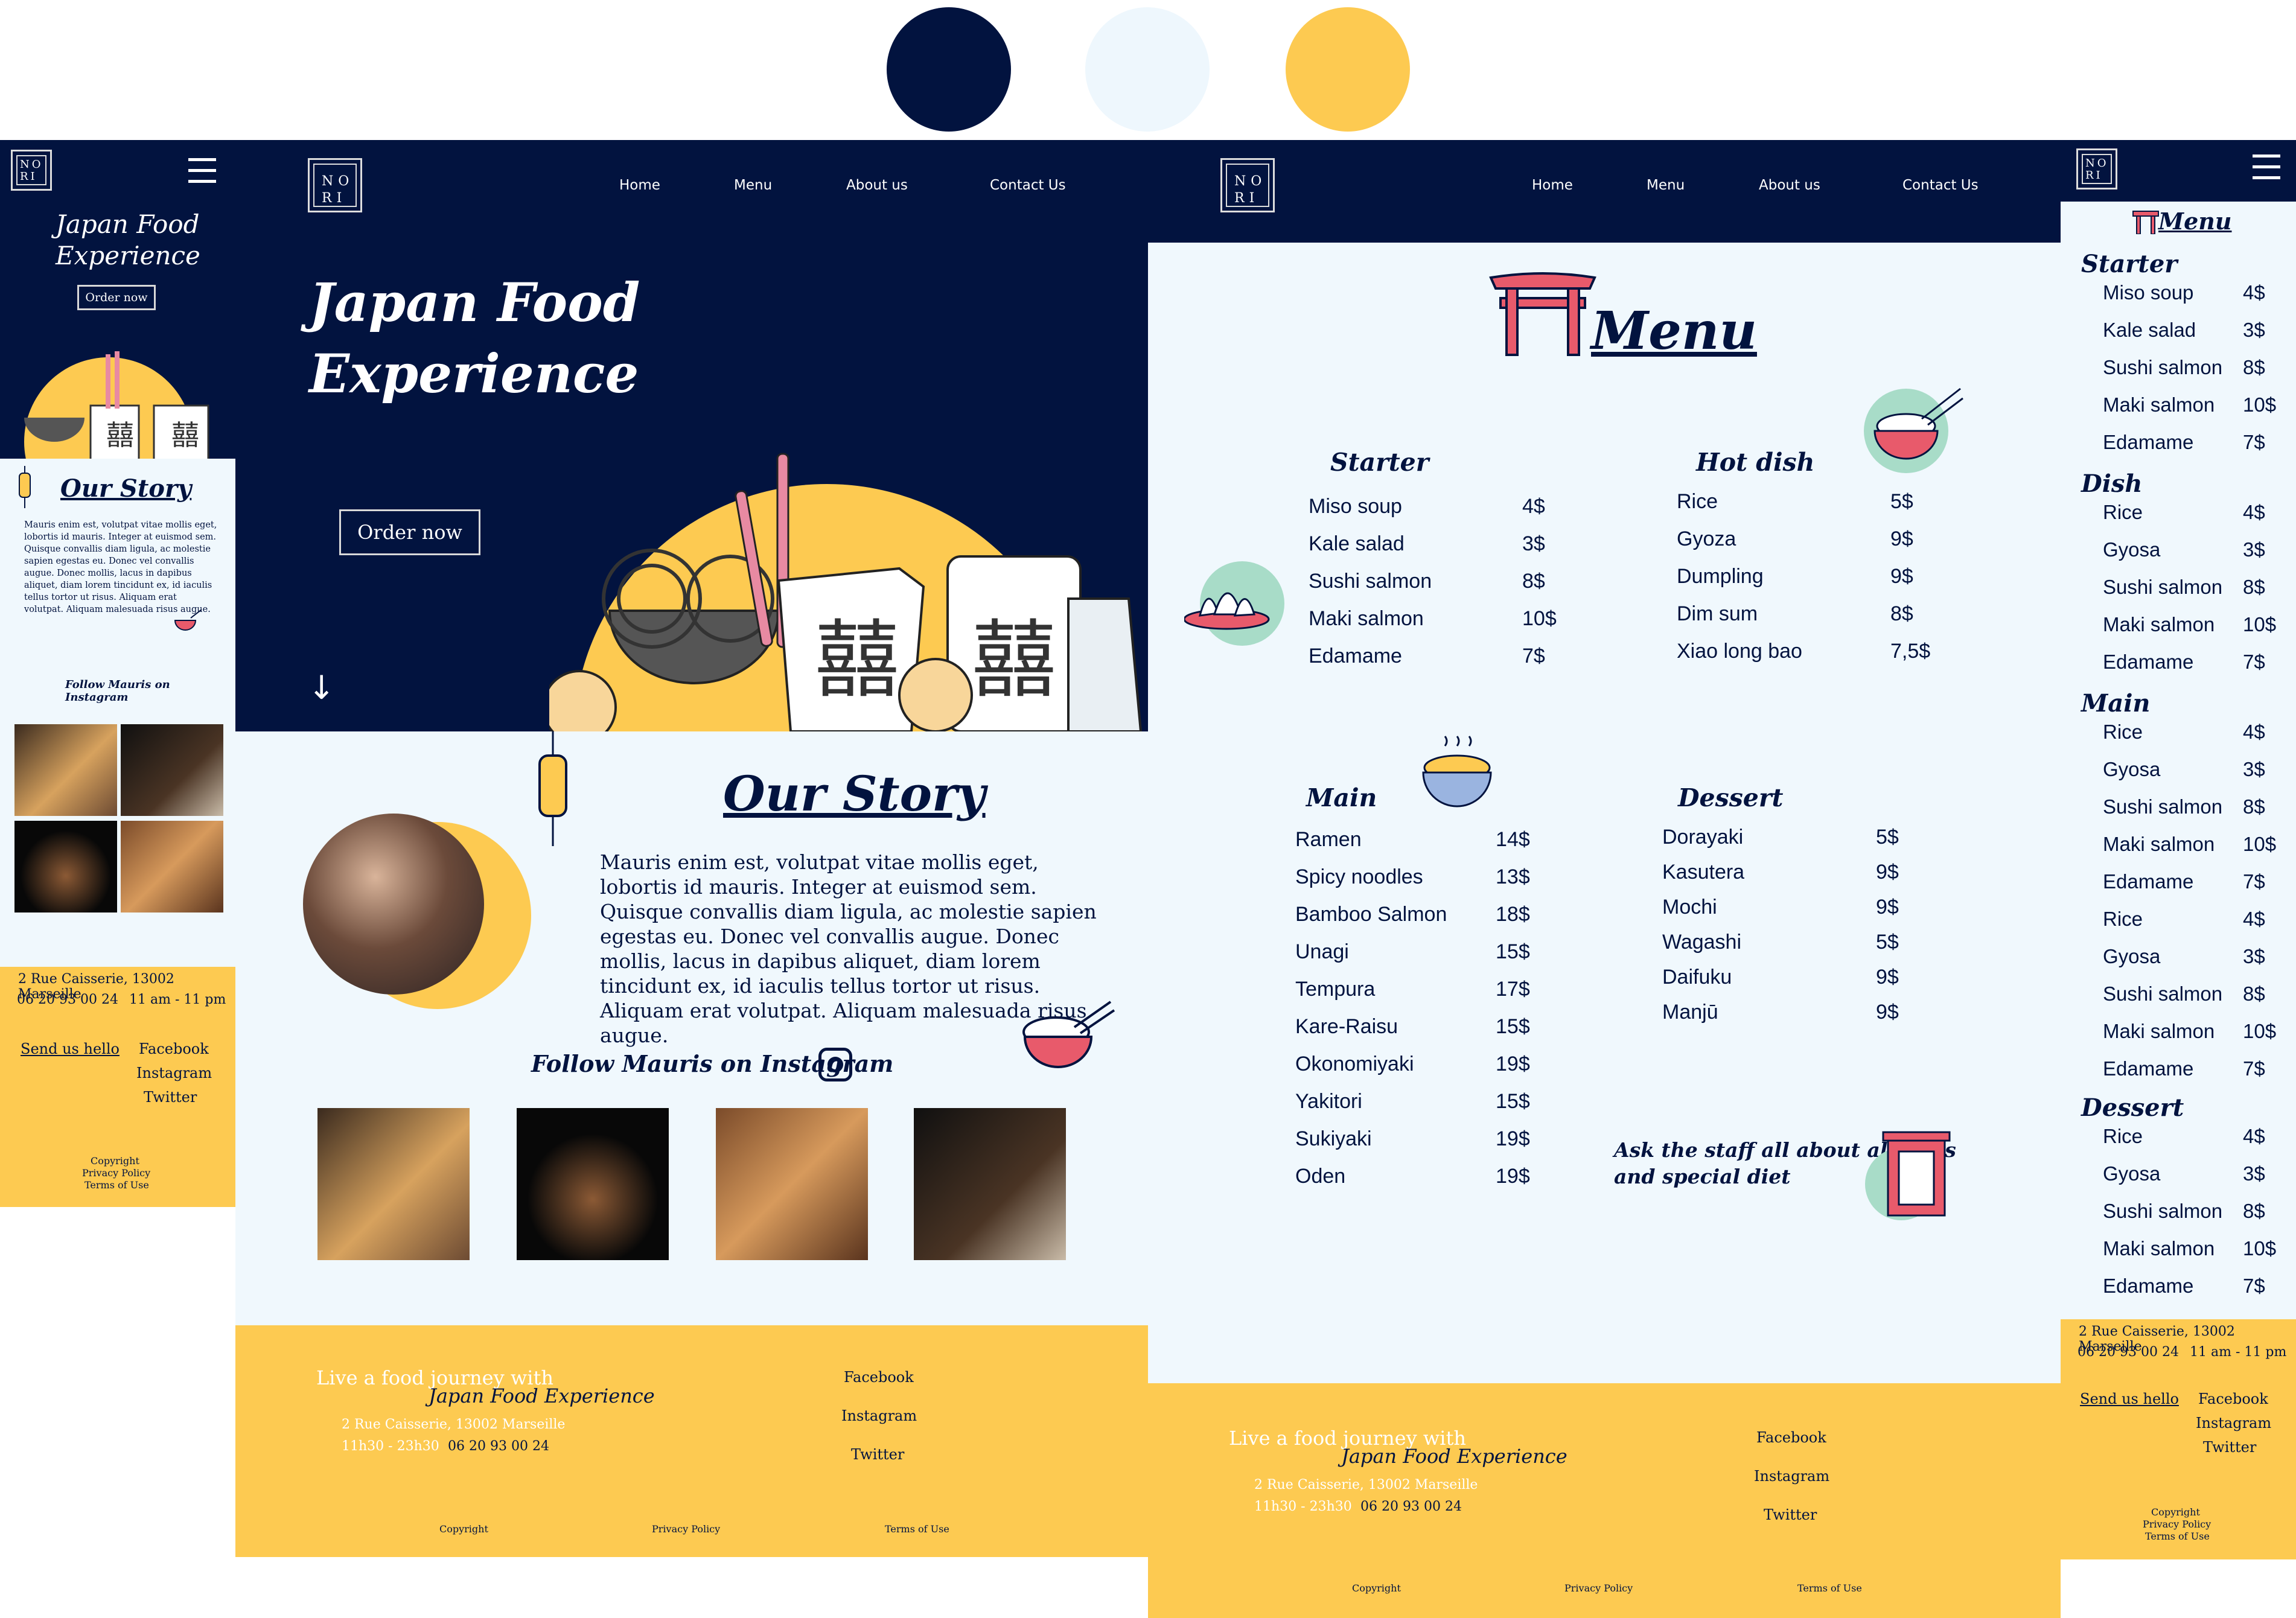  What do you see at coordinates (1697, 978) in the screenshot?
I see `menu-item-name: Daifuku` at bounding box center [1697, 978].